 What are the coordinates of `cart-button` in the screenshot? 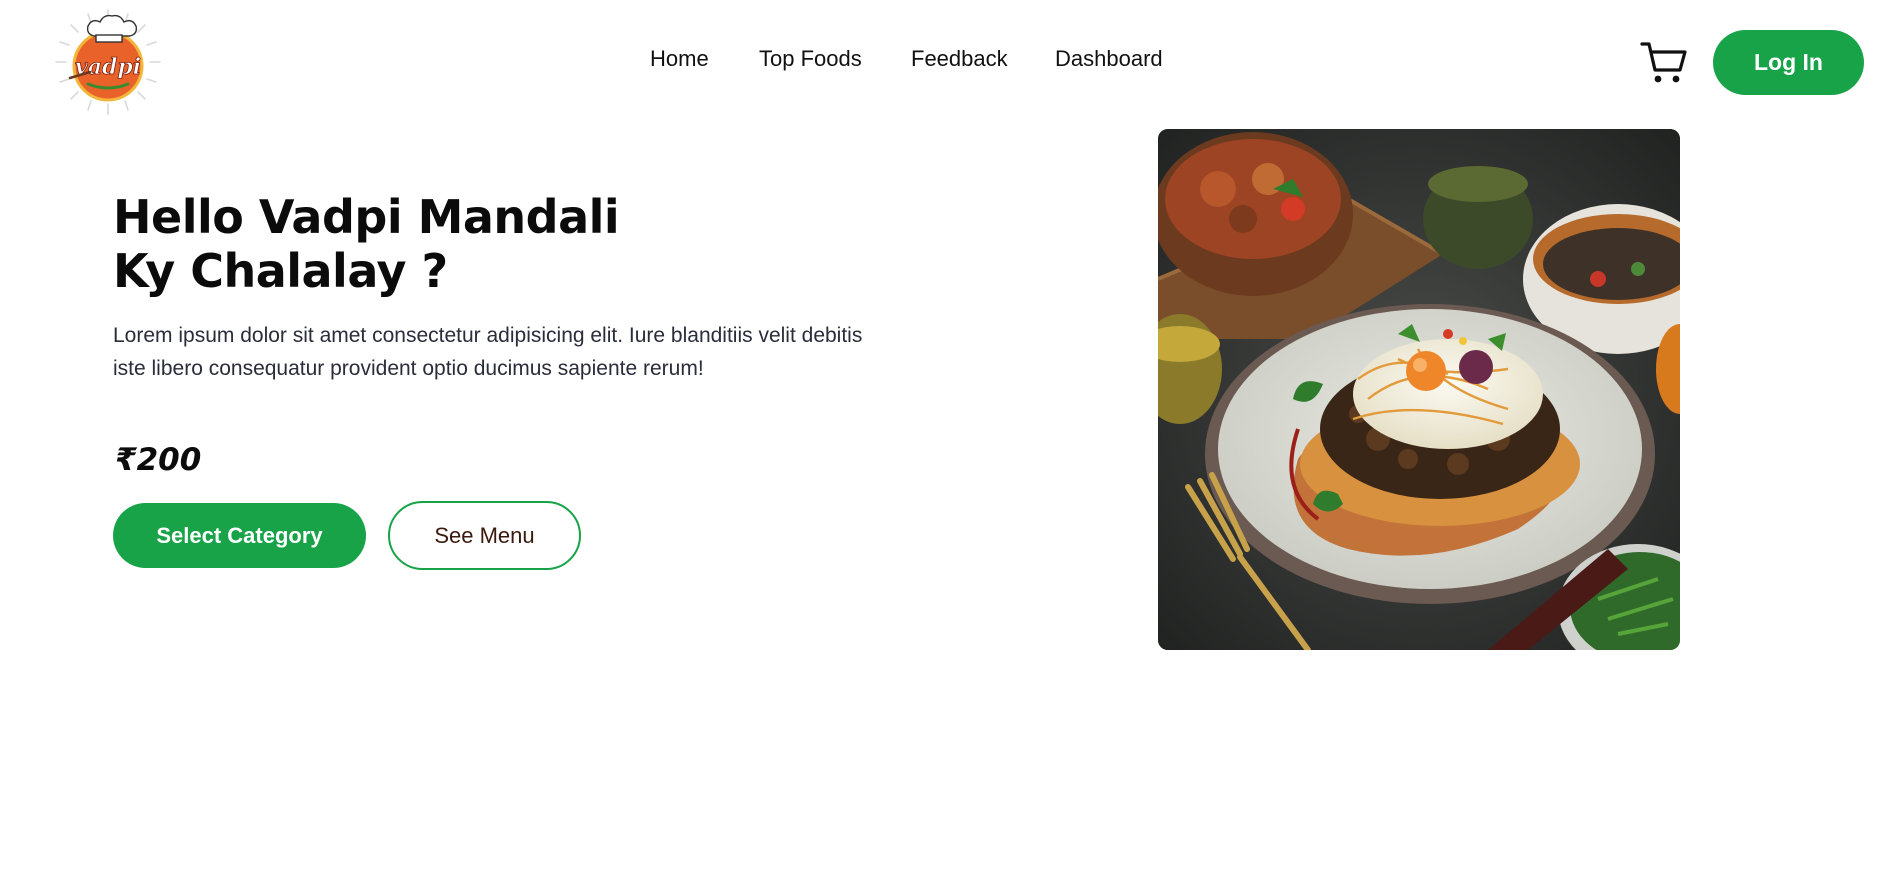 It's located at (1664, 63).